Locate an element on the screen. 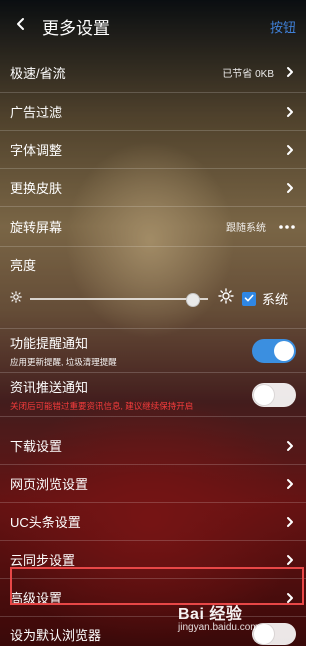  chevron-left-icon is located at coordinates (21, 26).